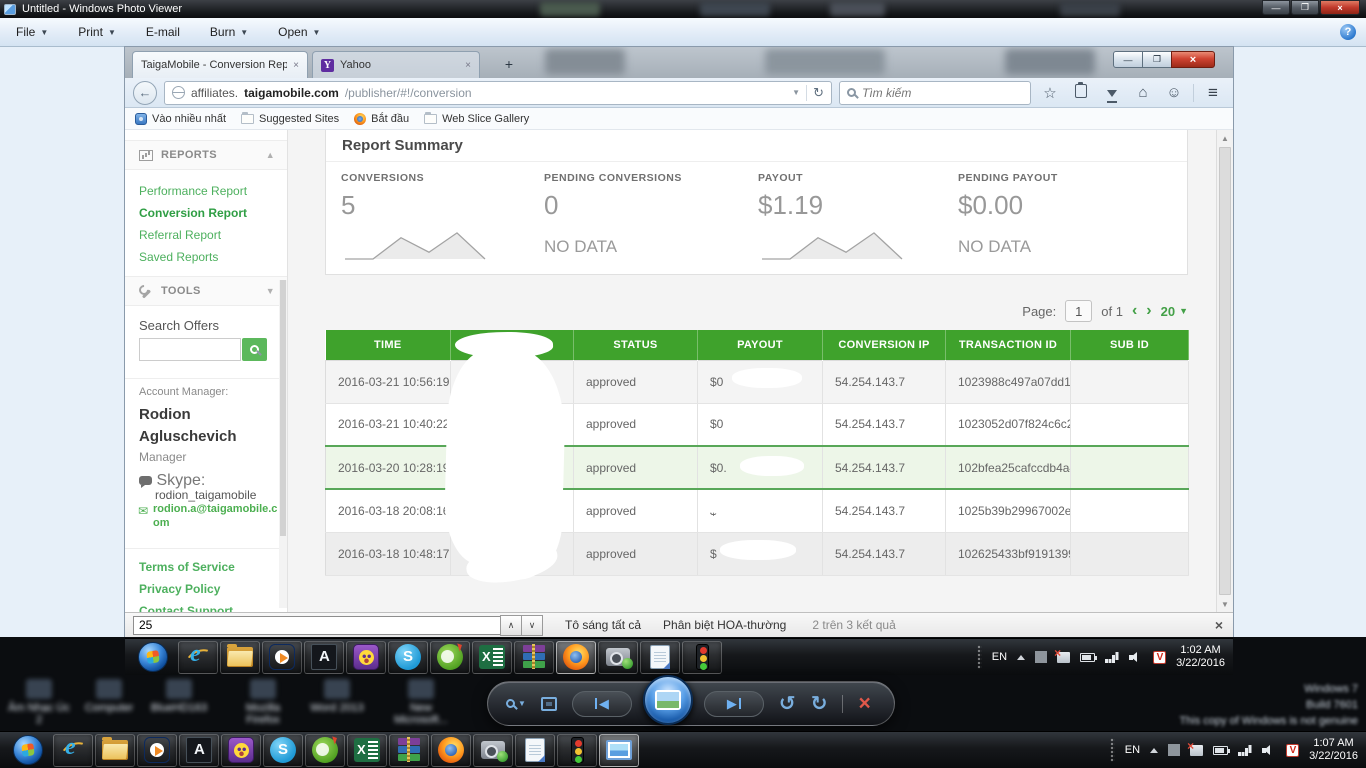  I want to click on firefox-close-button: ×, so click(1193, 59).